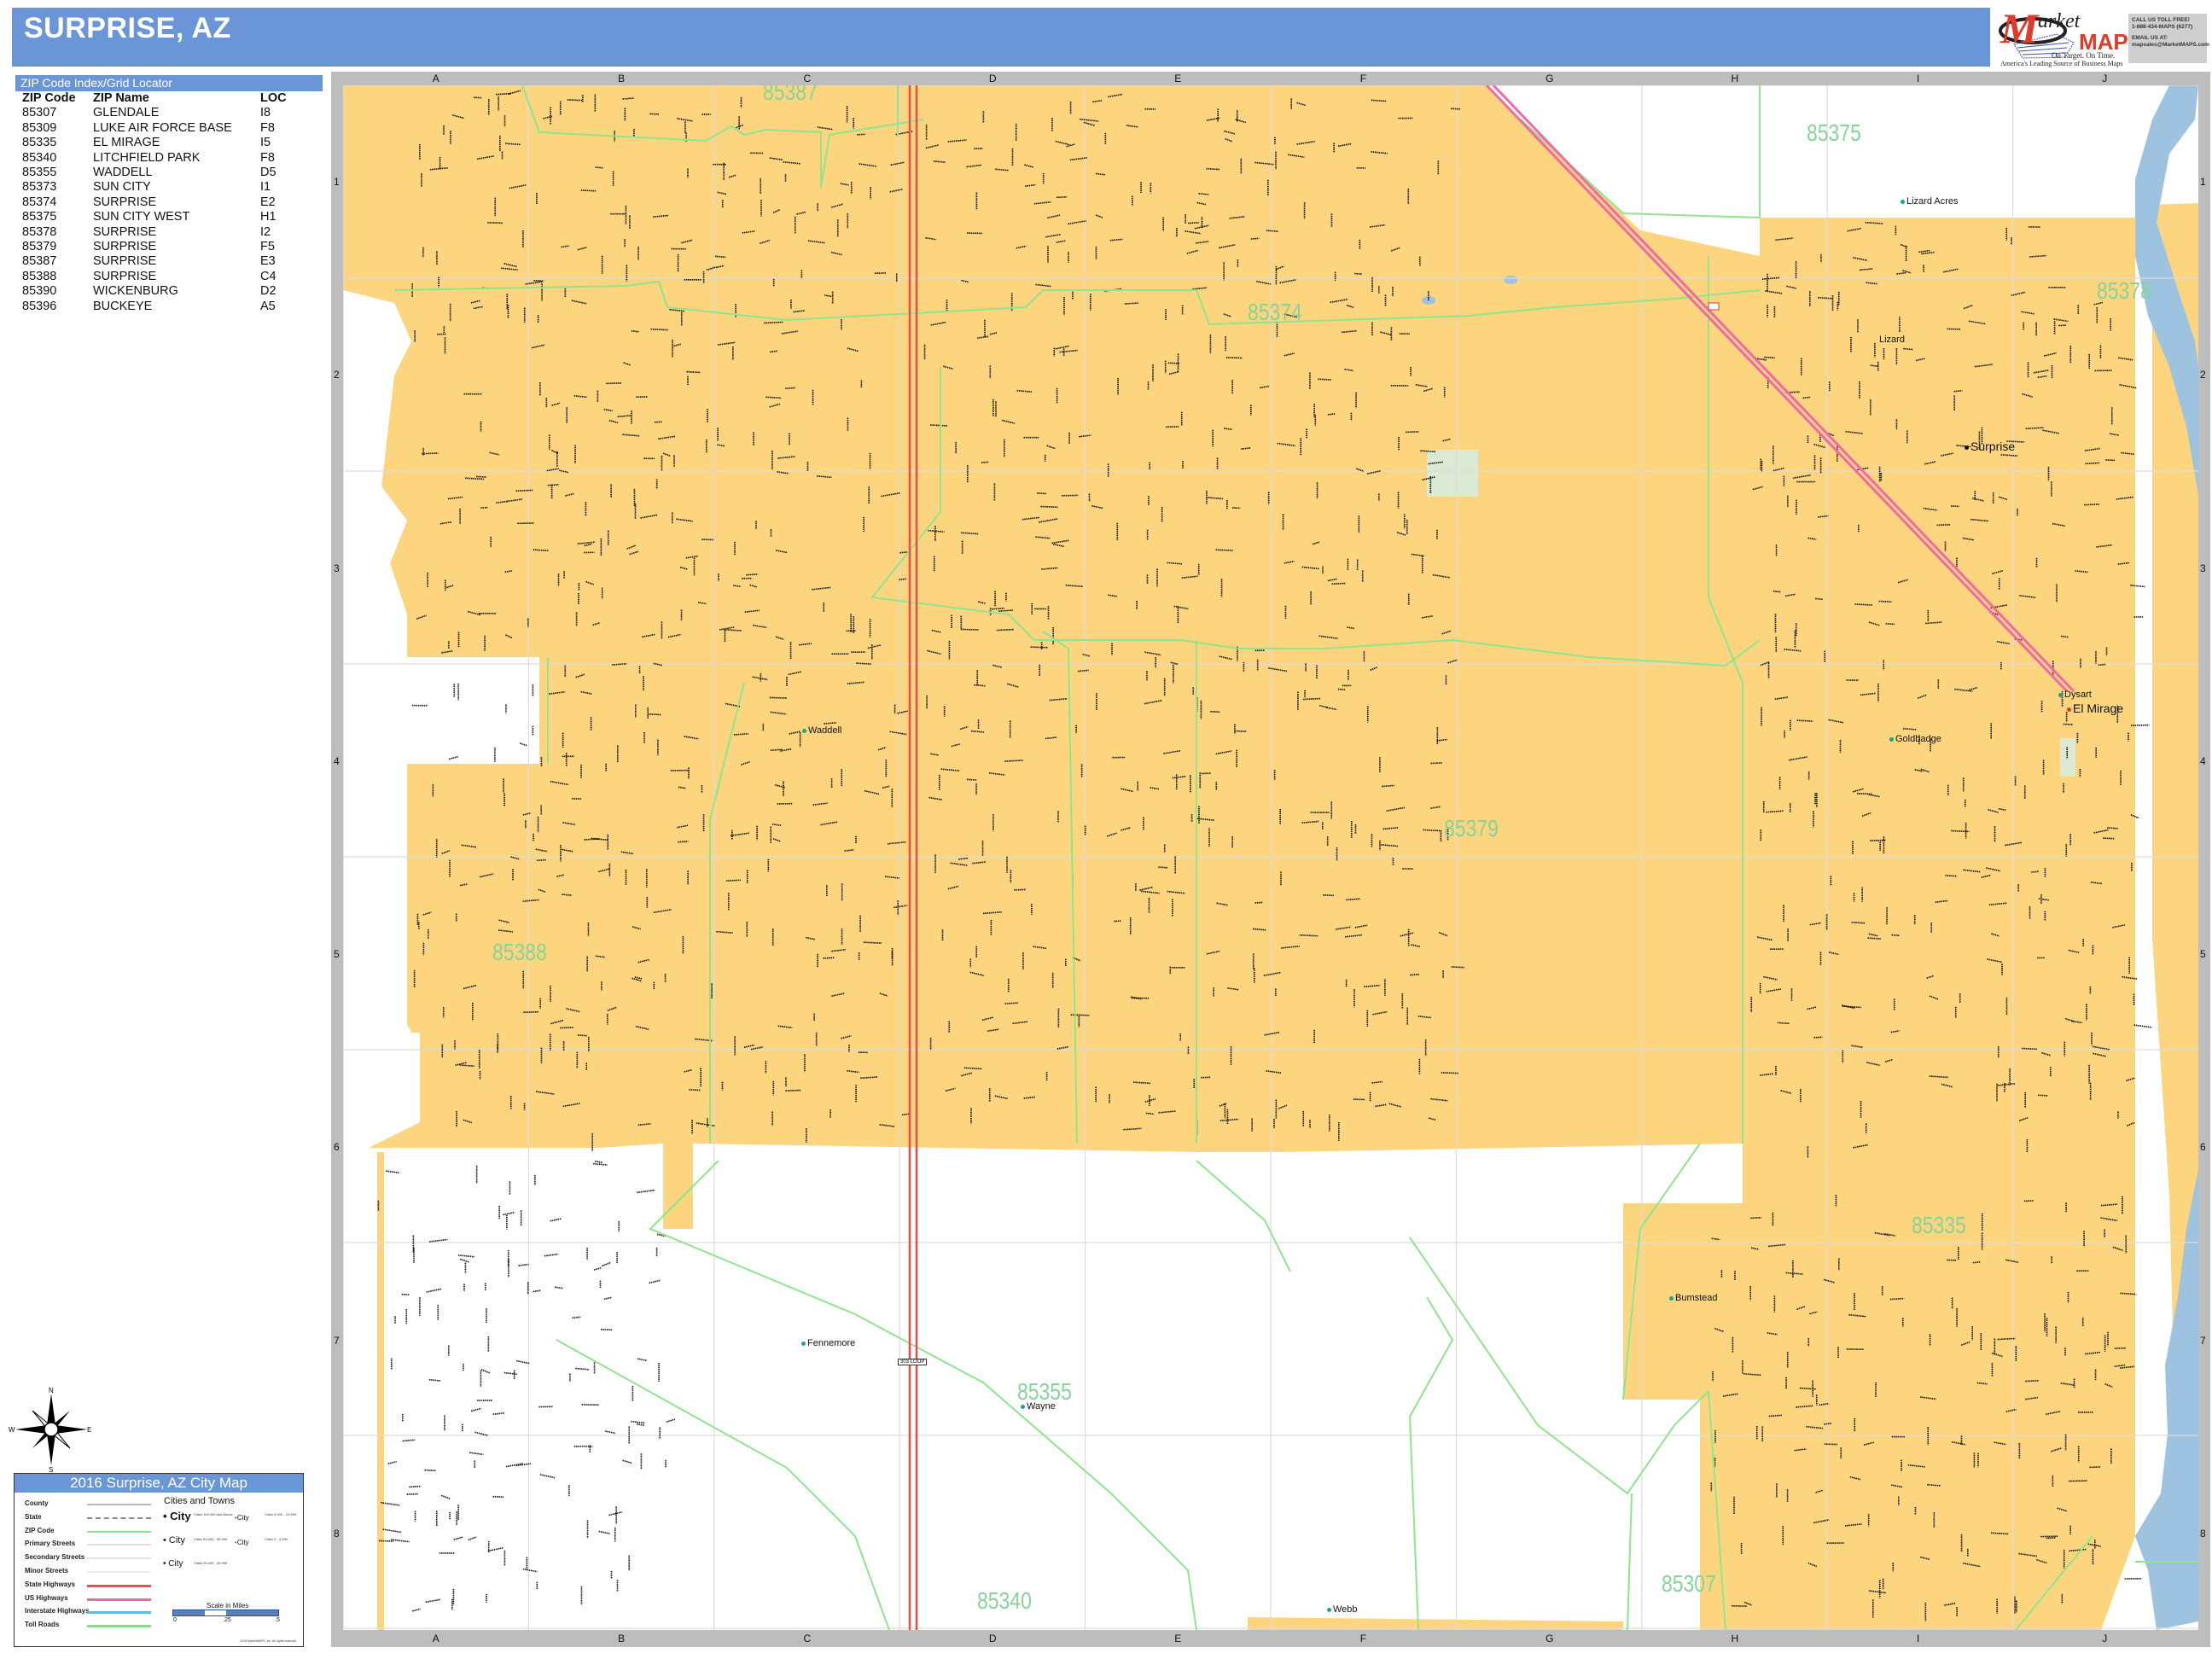  Describe the element at coordinates (2124, 290) in the screenshot. I see `zip-label-85378: 85378` at that location.